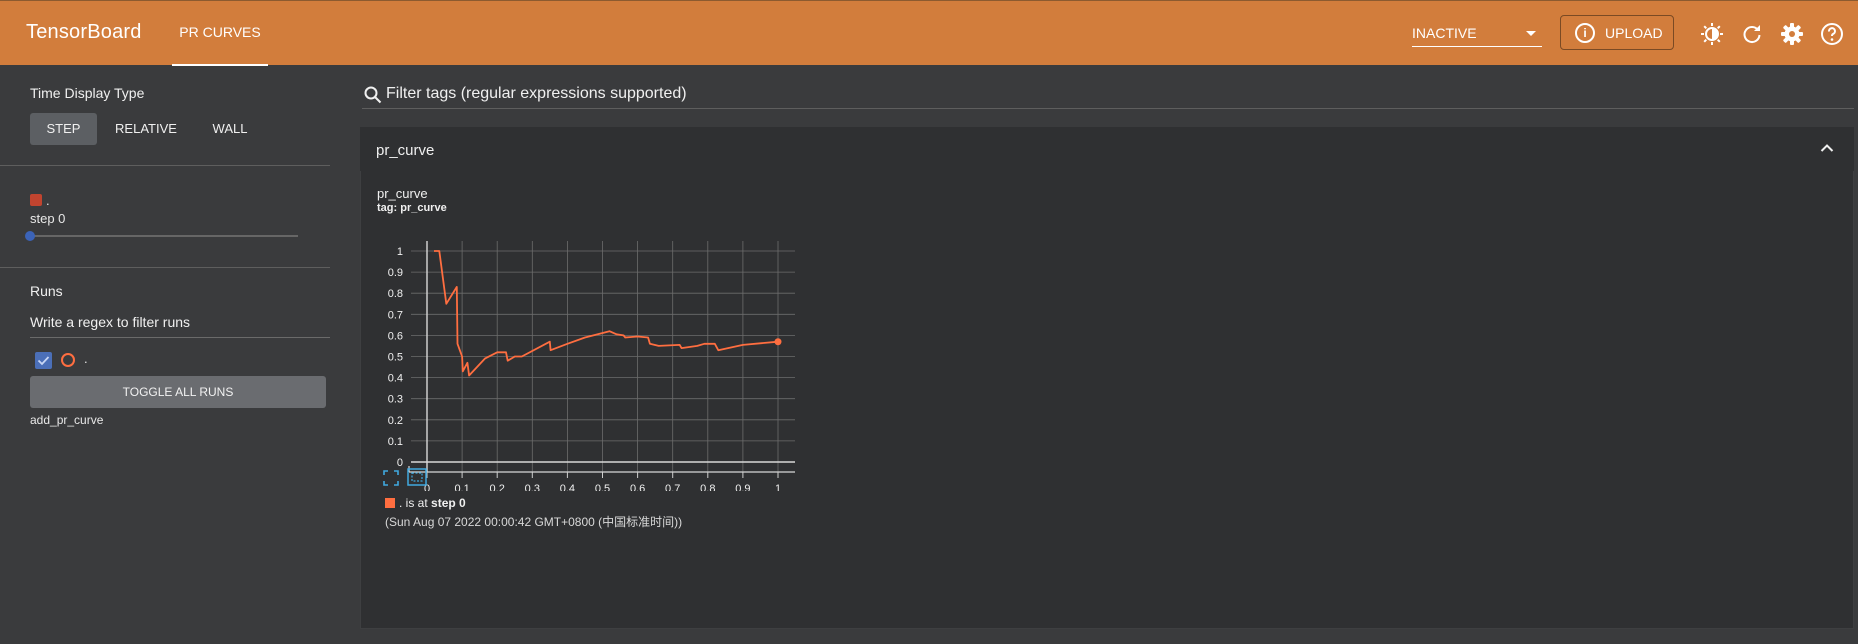  What do you see at coordinates (395, 421) in the screenshot?
I see `y-tick-label: 0.2` at bounding box center [395, 421].